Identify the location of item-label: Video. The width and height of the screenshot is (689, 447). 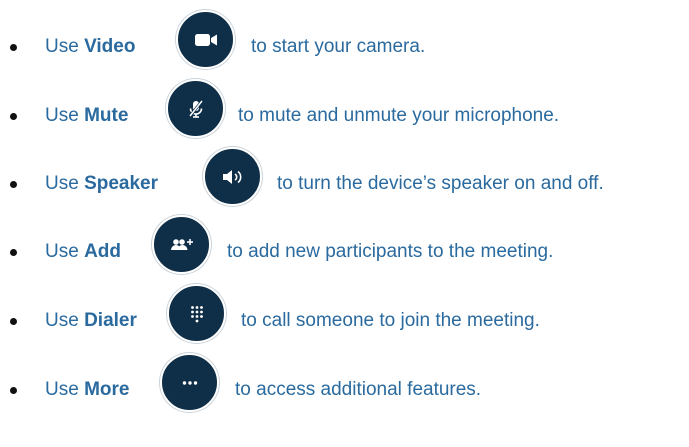
(110, 46).